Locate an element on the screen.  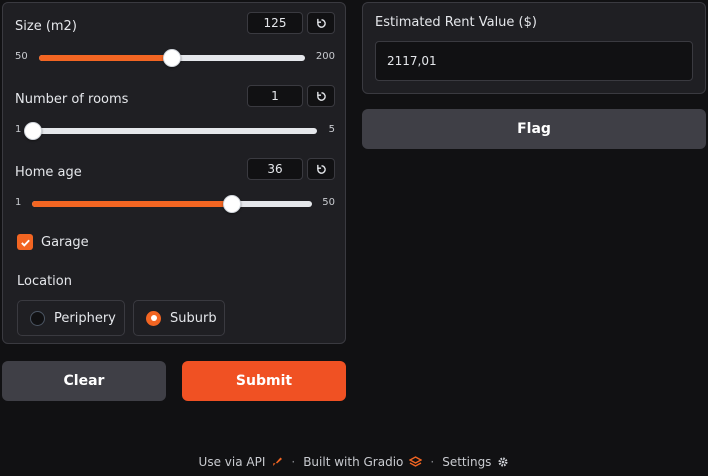
age-reset-button is located at coordinates (321, 169).